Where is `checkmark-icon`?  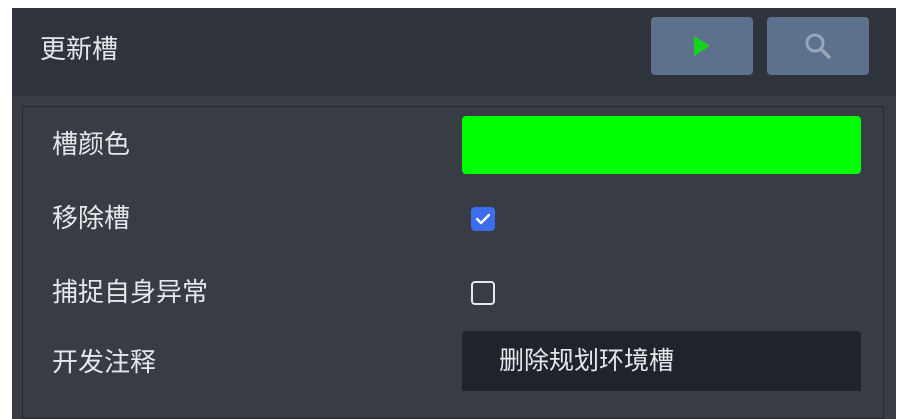 checkmark-icon is located at coordinates (483, 219).